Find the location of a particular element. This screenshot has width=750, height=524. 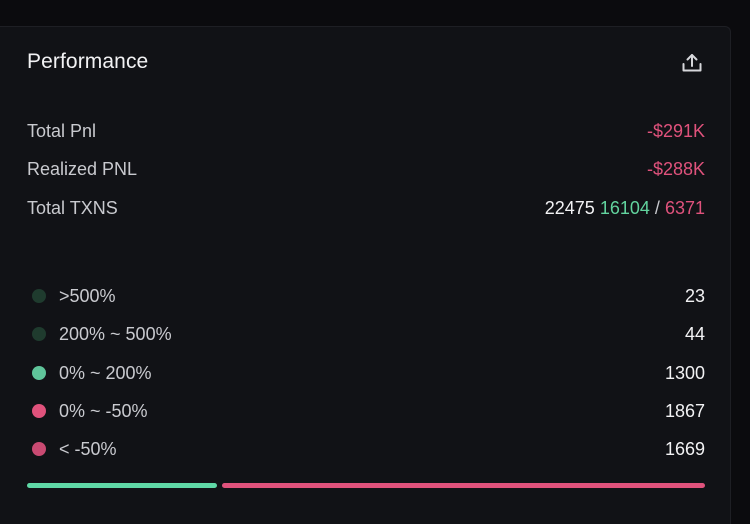

distribution-row-over-500: >500% 23 is located at coordinates (368, 296).